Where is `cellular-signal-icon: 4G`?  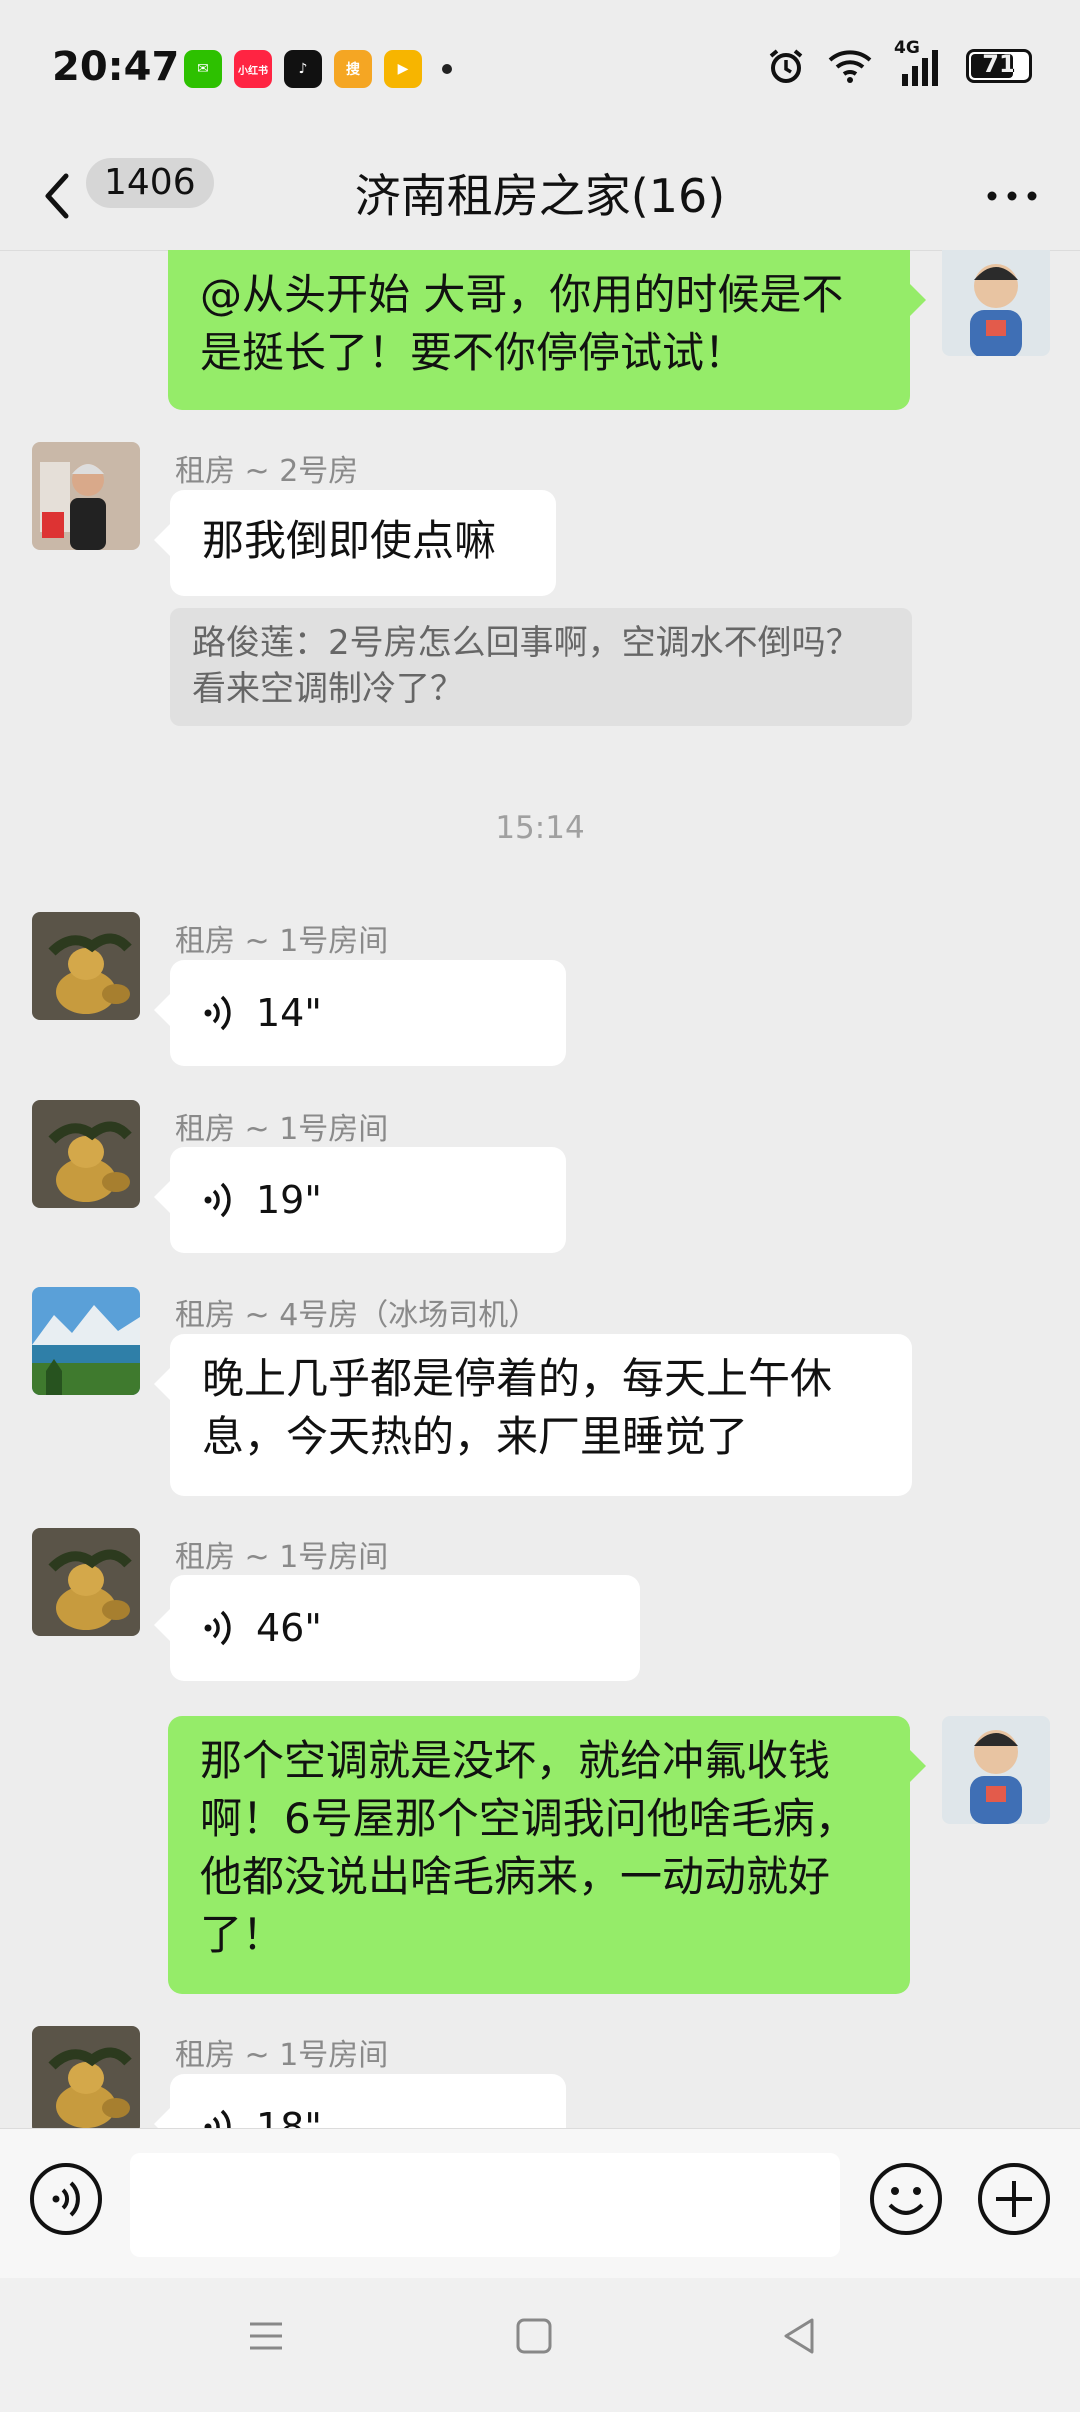
cellular-signal-icon: 4G is located at coordinates (919, 62).